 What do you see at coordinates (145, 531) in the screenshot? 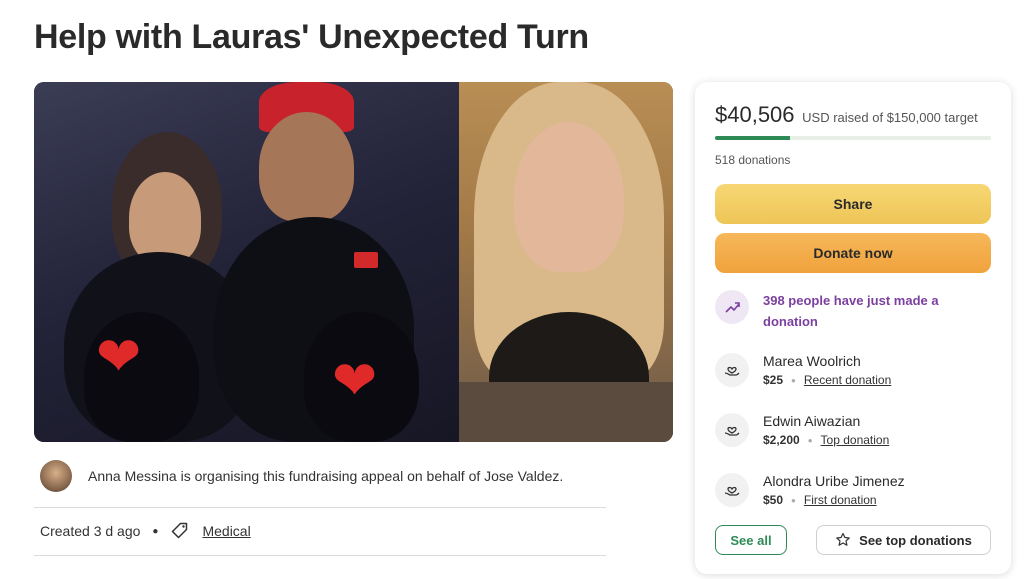
I see `campaign-meta: Created 3 d ago ● Medical` at bounding box center [145, 531].